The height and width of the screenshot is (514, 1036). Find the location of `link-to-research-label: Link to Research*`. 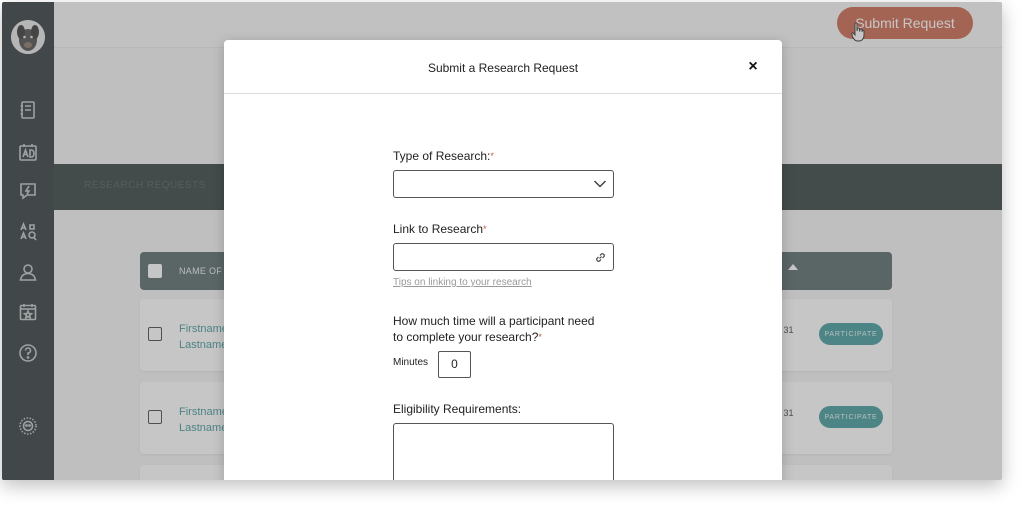

link-to-research-label: Link to Research* is located at coordinates (440, 229).